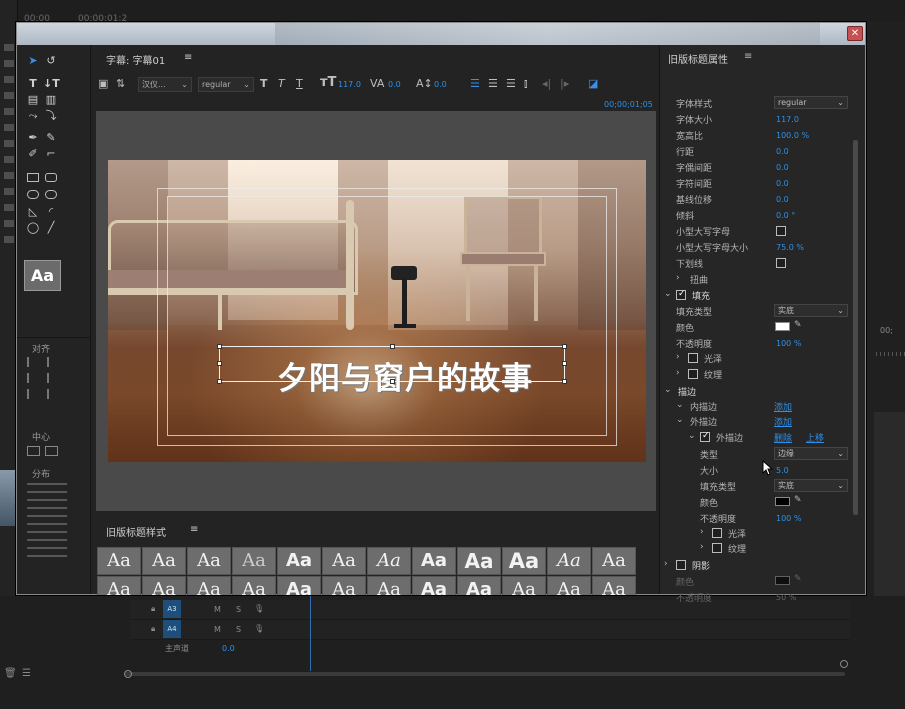  I want to click on align-right-text-icon: ☰, so click(511, 83).